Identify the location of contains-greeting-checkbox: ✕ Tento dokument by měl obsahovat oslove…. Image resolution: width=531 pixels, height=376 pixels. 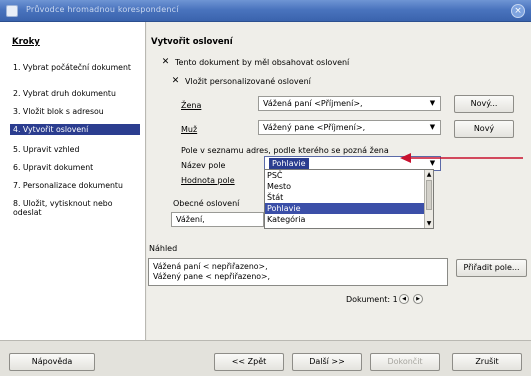
(255, 62).